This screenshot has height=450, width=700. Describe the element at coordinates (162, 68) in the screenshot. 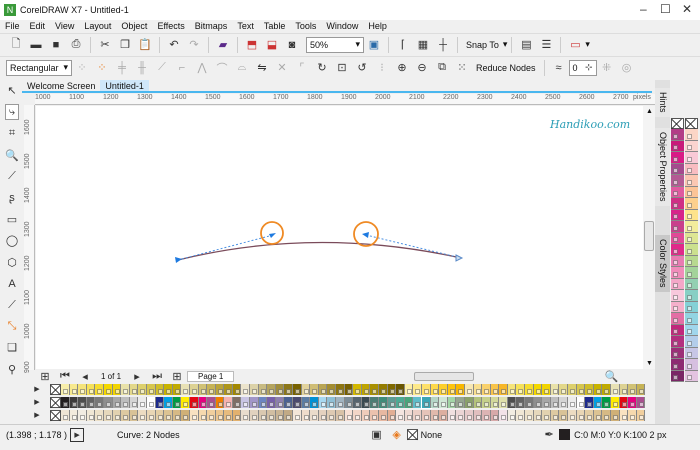

I see `to-line-icon: ⟋` at that location.